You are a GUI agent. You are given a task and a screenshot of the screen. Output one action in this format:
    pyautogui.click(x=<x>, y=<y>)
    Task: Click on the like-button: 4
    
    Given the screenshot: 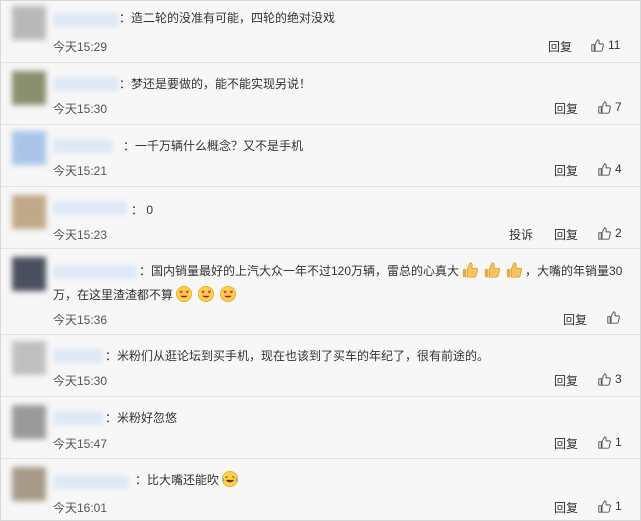 What is the action you would take?
    pyautogui.click(x=610, y=169)
    